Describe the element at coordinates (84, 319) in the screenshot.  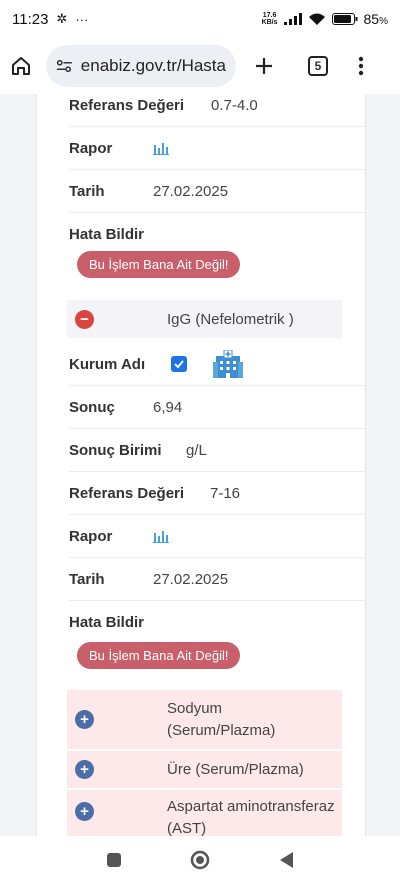
I see `collapse-minus-icon: −` at that location.